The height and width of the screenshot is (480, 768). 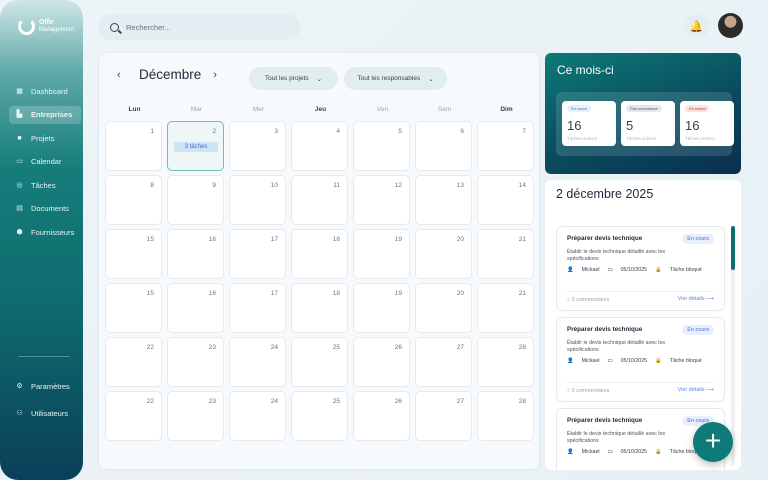 I want to click on day-cell: 1, so click(x=133, y=146).